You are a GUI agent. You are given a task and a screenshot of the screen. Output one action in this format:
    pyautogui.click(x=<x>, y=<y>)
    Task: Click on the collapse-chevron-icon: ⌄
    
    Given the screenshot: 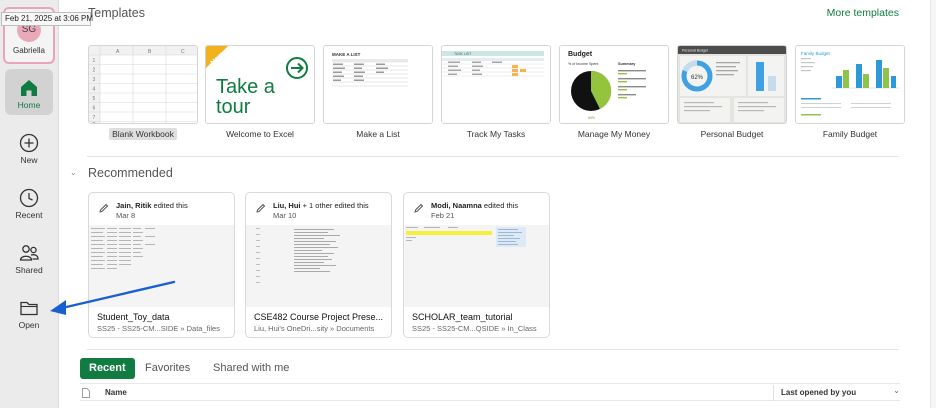 What is the action you would take?
    pyautogui.click(x=73, y=172)
    